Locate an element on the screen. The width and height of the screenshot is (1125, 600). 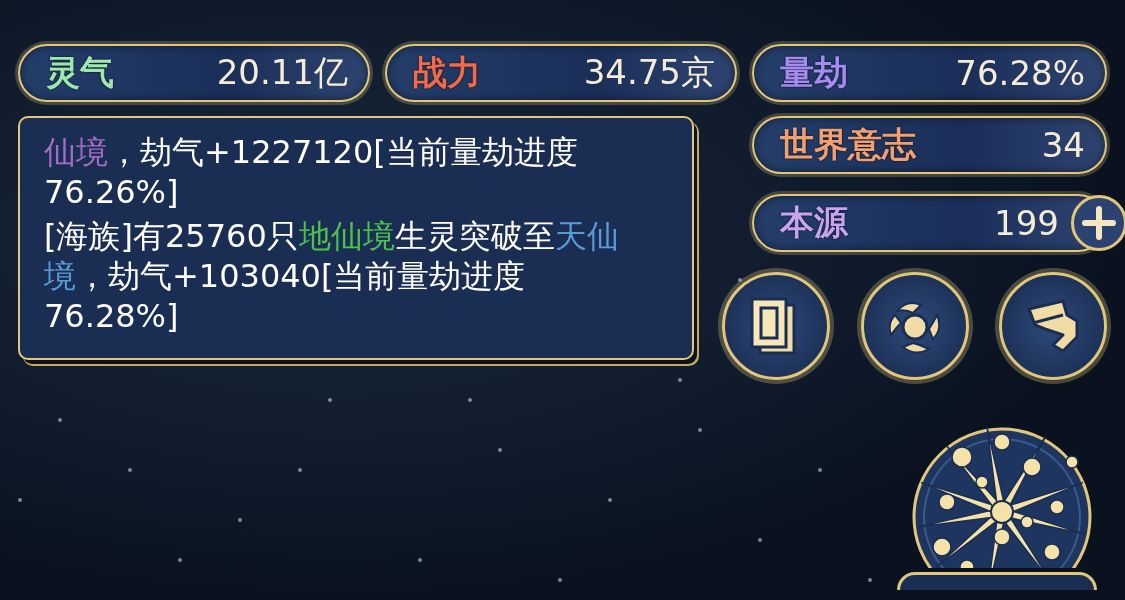
log-message: [海族]有25760只地仙境生灵突破至天仙境，劫气+103040[当前量劫进度76.28%] is located at coordinates (332, 276).